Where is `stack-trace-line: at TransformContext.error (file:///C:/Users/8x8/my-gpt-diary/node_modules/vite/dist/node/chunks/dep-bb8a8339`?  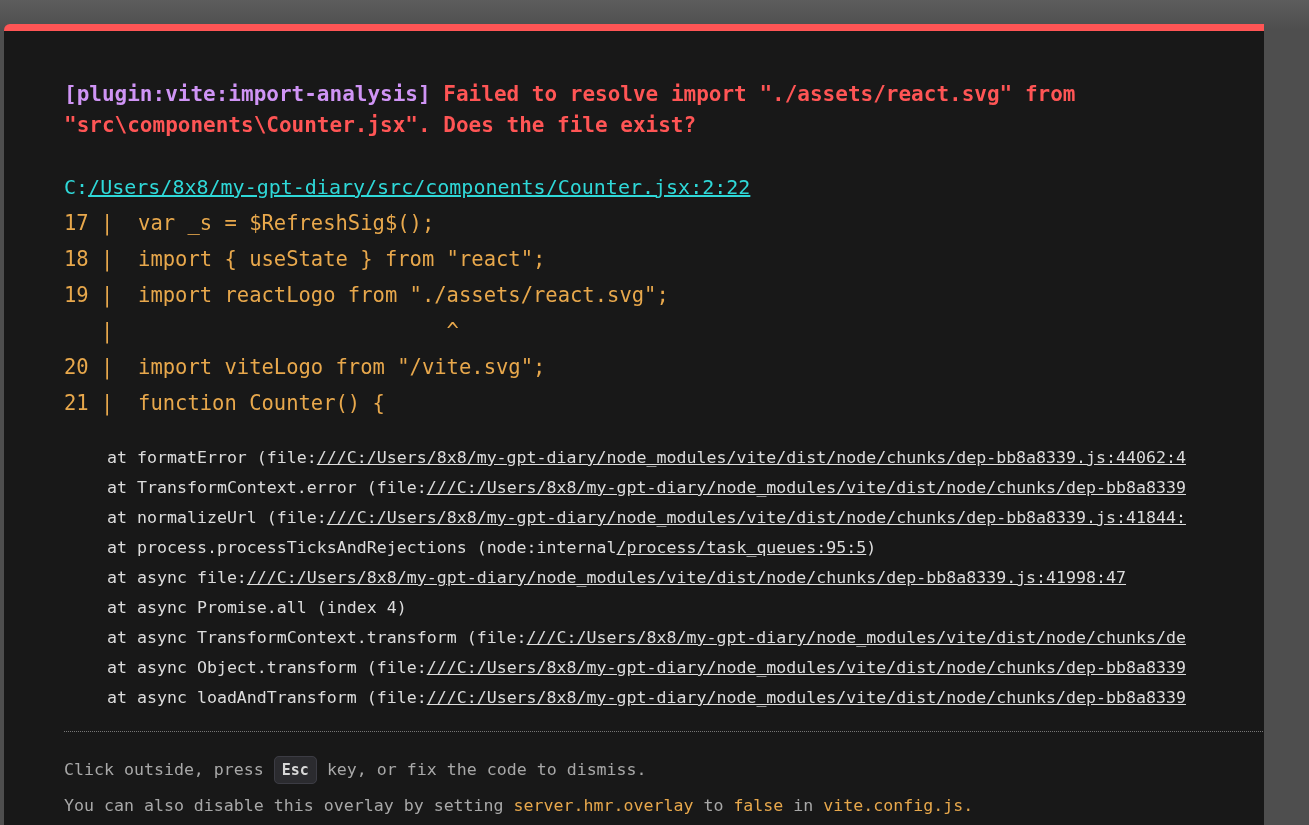 stack-trace-line: at TransformContext.error (file:///C:/Users/8x8/my-gpt-diary/node_modules/vite/dist/node/chunks/dep-bb8a8339 is located at coordinates (647, 488).